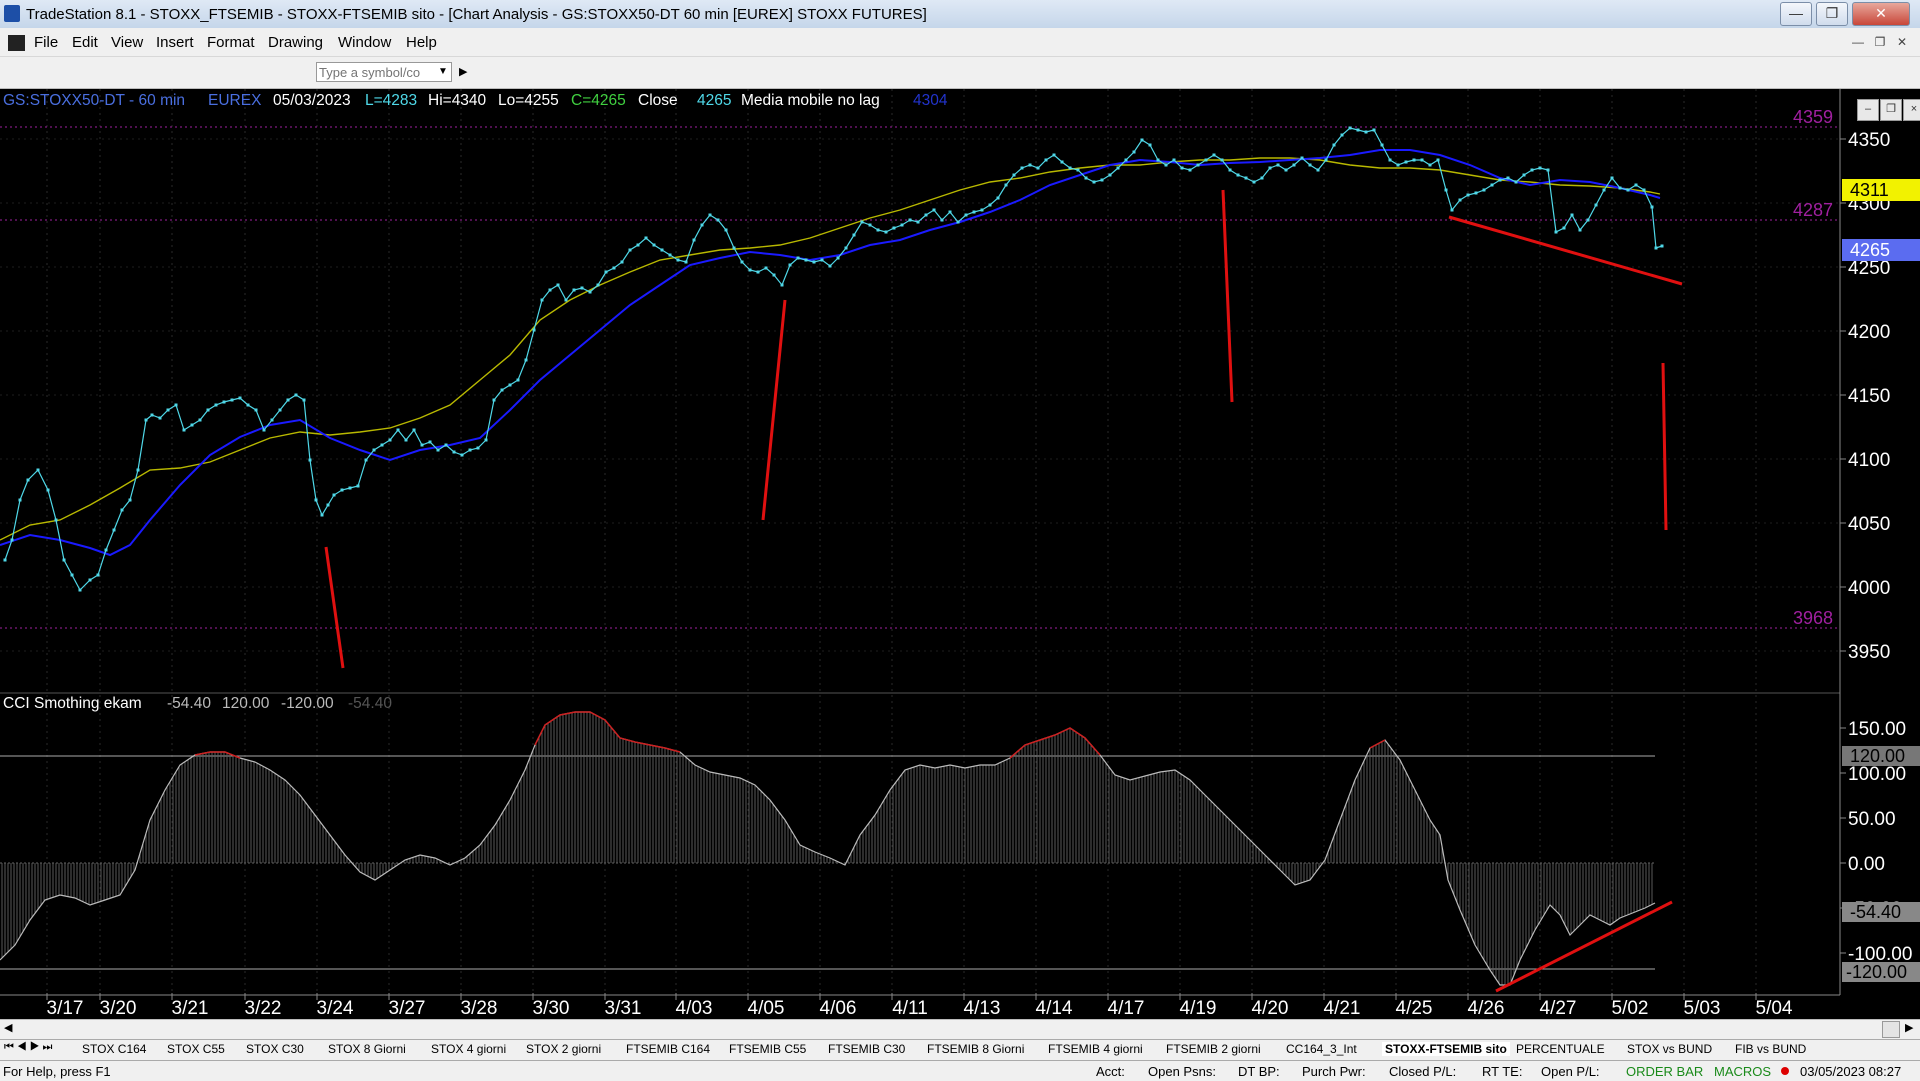  What do you see at coordinates (196, 1049) in the screenshot?
I see `tab-stox-c55: STOX C55` at bounding box center [196, 1049].